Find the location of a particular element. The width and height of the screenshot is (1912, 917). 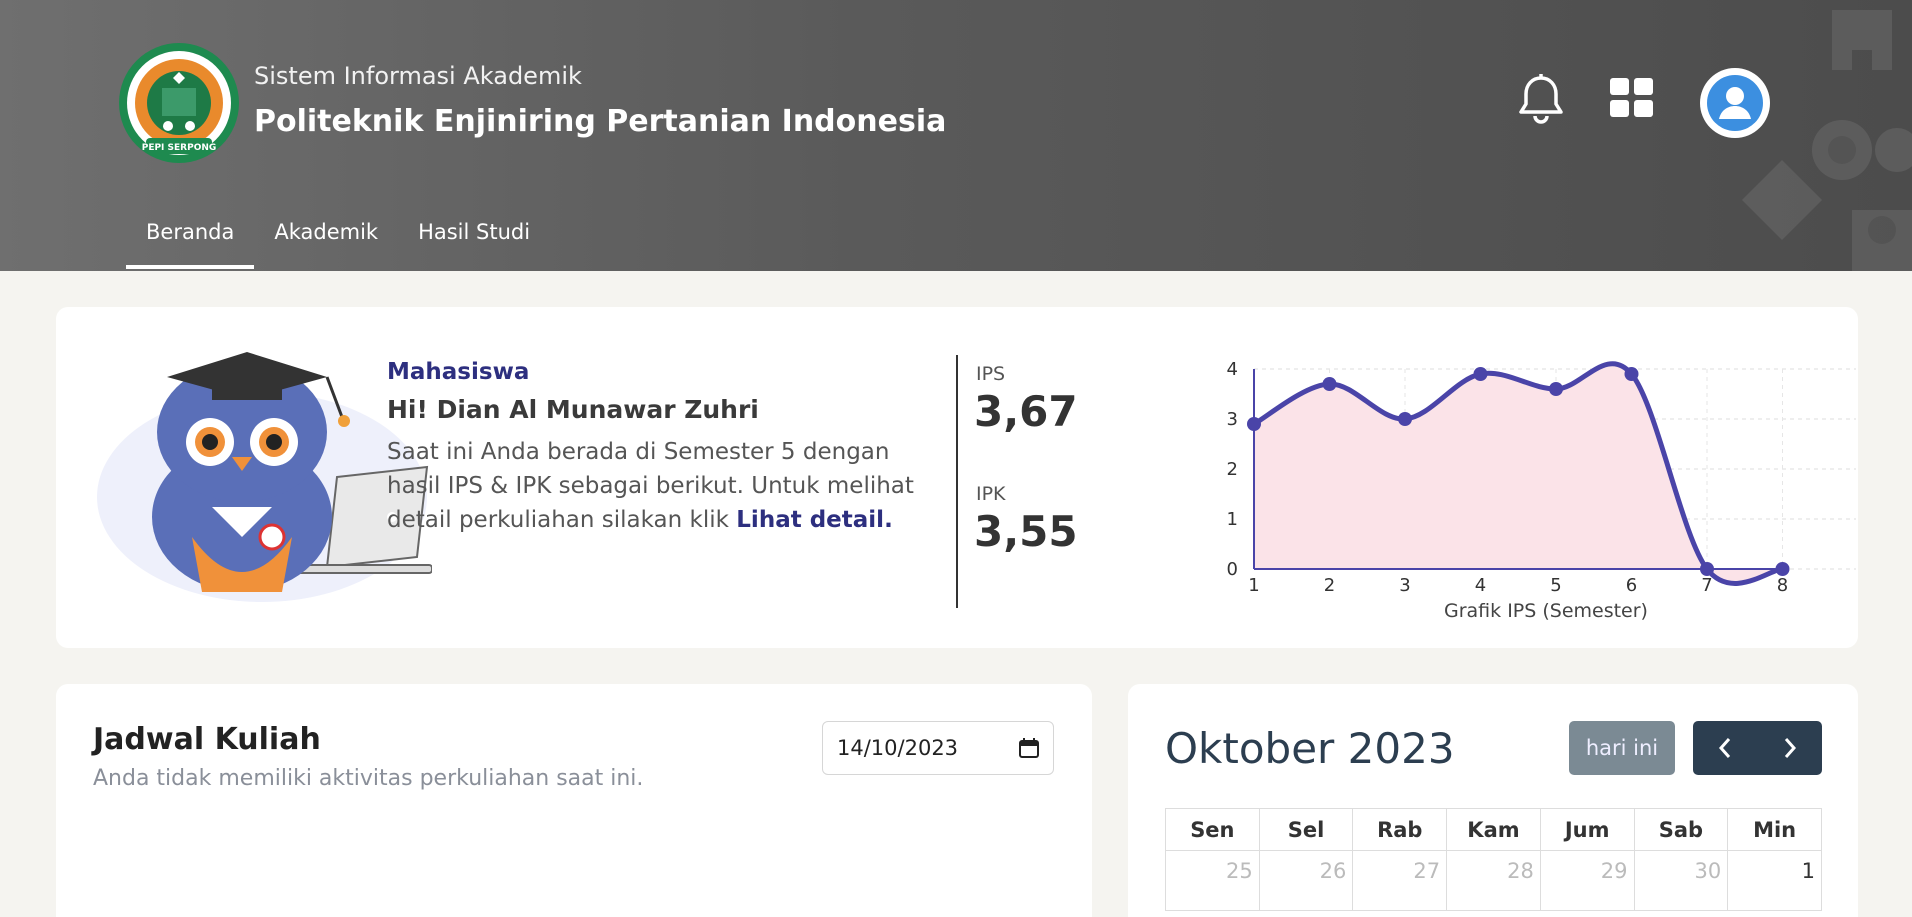

user-icon is located at coordinates (1735, 103).